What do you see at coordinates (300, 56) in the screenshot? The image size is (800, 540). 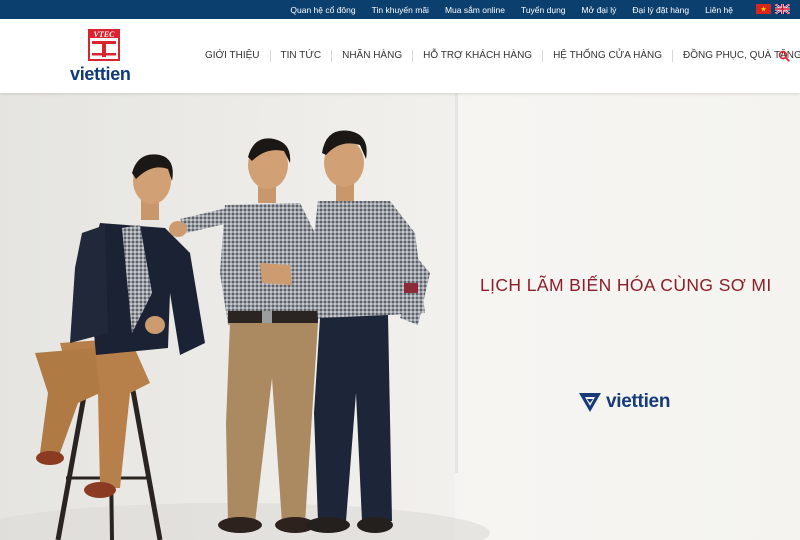 I see `nav-news: TIN TỨC` at bounding box center [300, 56].